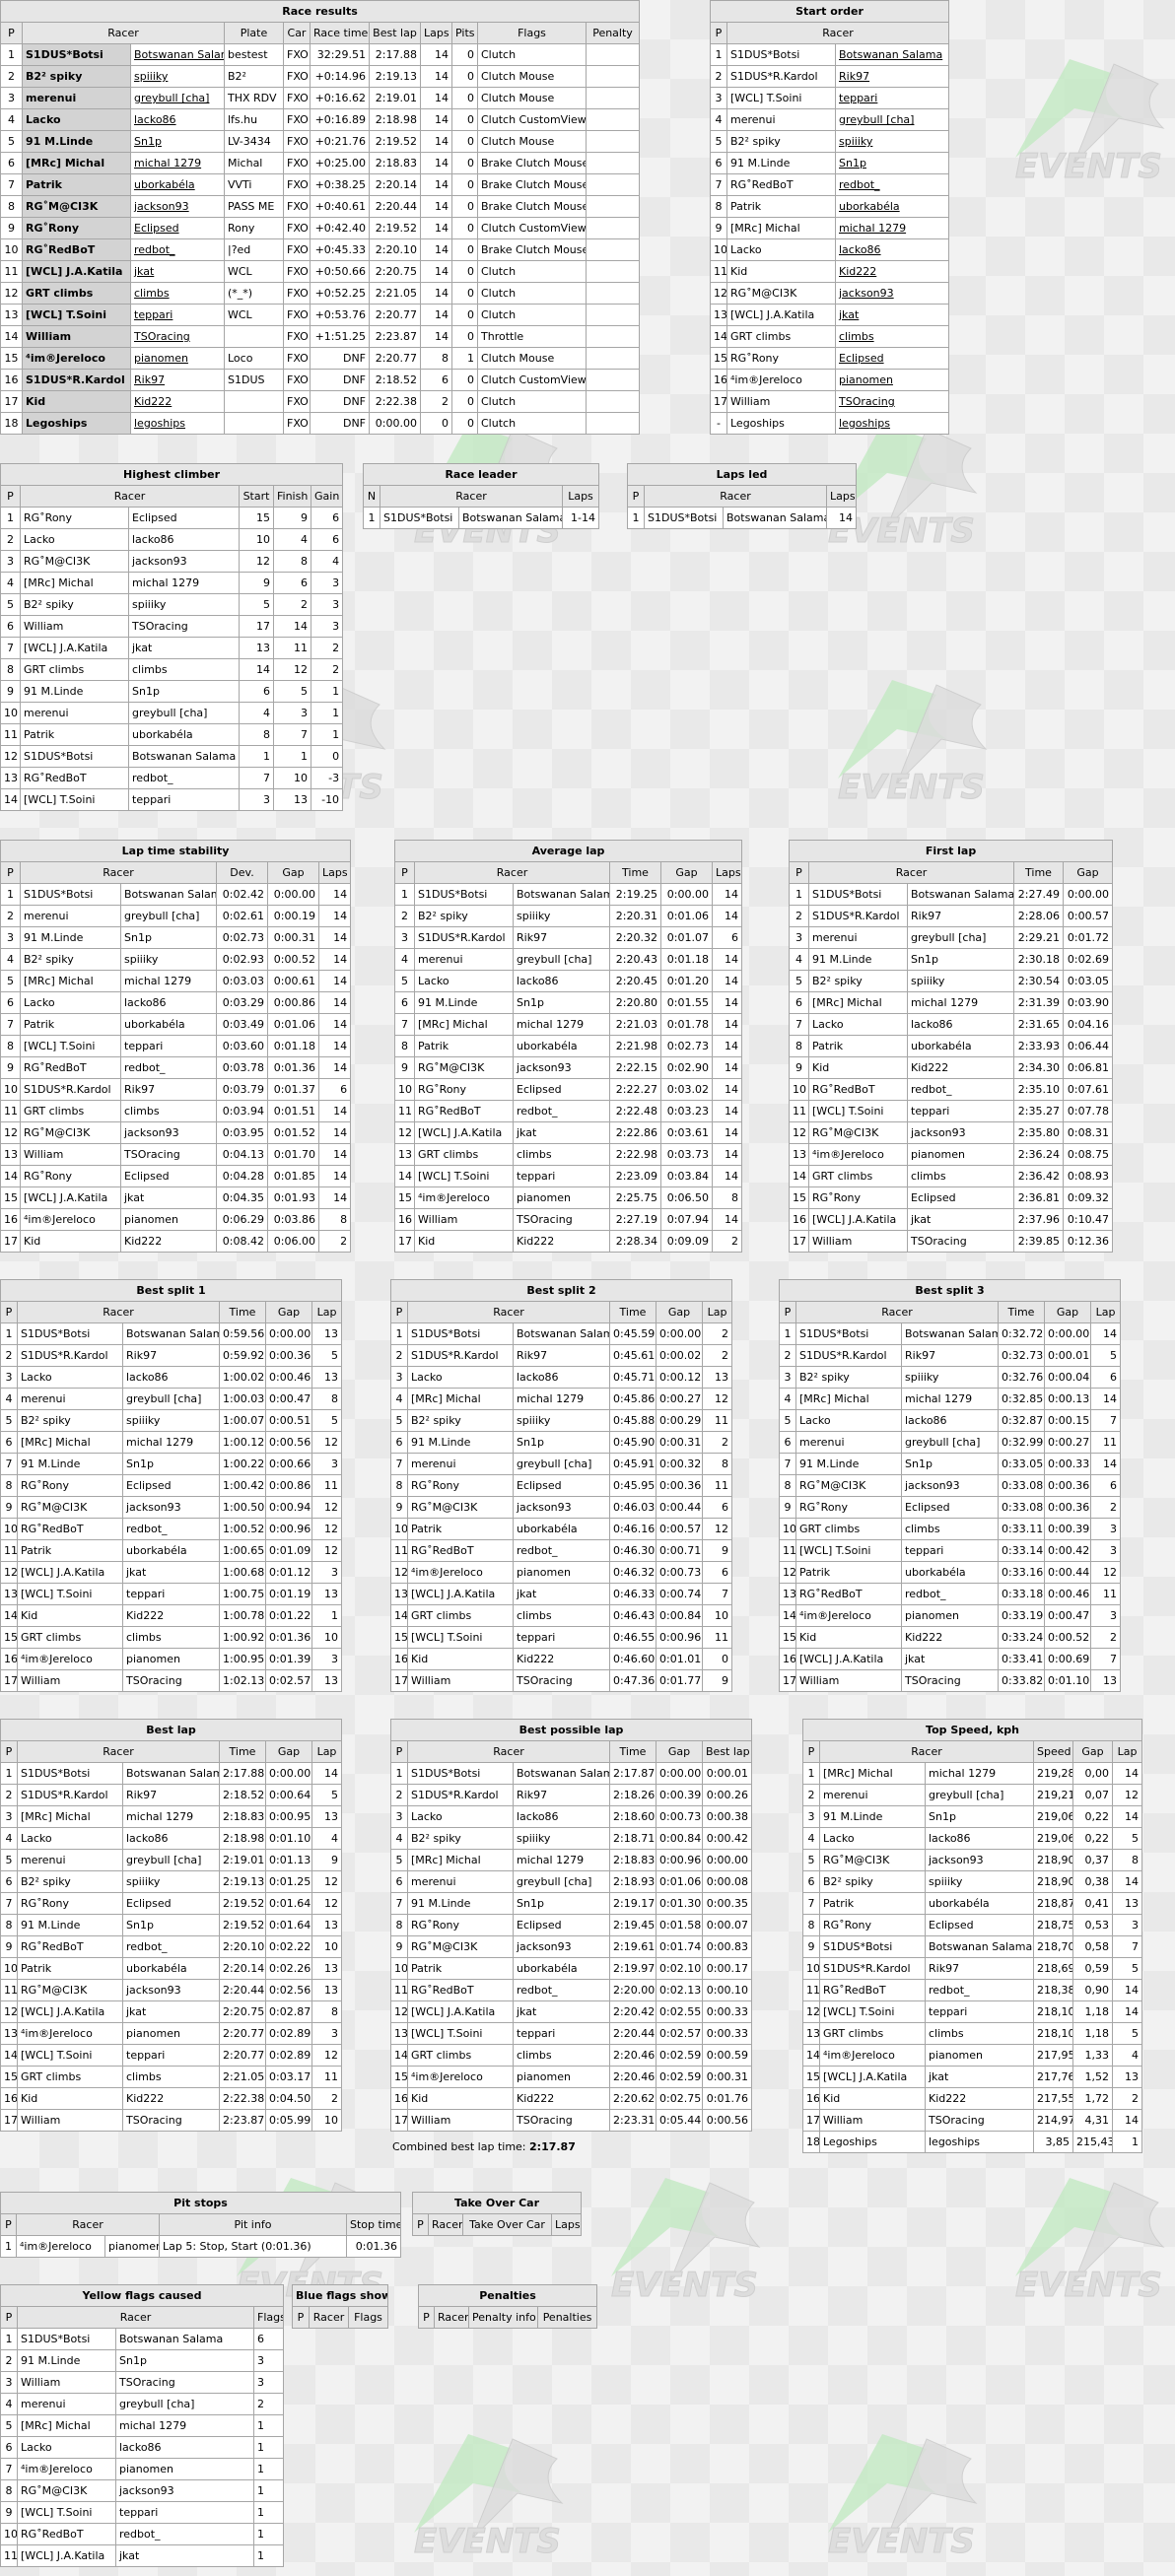 This screenshot has height=2576, width=1175. I want to click on value-cell: 2:23.87, so click(242, 2120).